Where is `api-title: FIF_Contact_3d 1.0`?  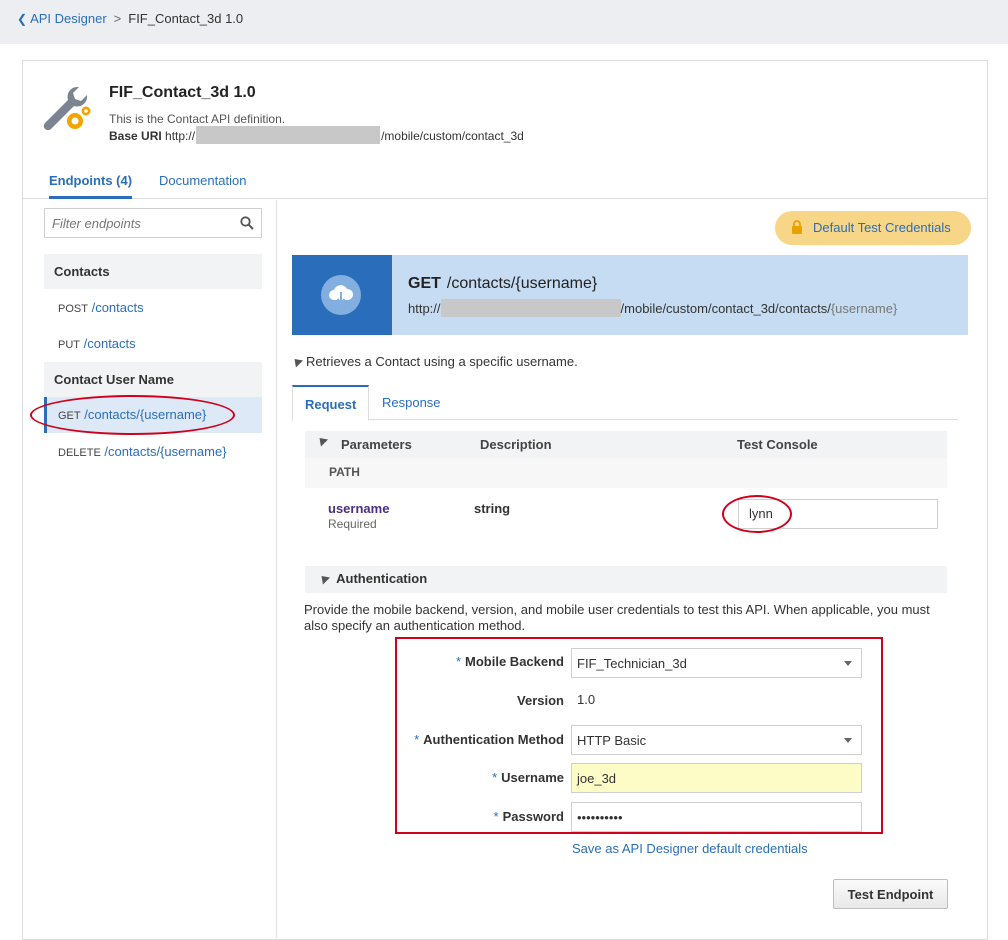 api-title: FIF_Contact_3d 1.0 is located at coordinates (182, 92).